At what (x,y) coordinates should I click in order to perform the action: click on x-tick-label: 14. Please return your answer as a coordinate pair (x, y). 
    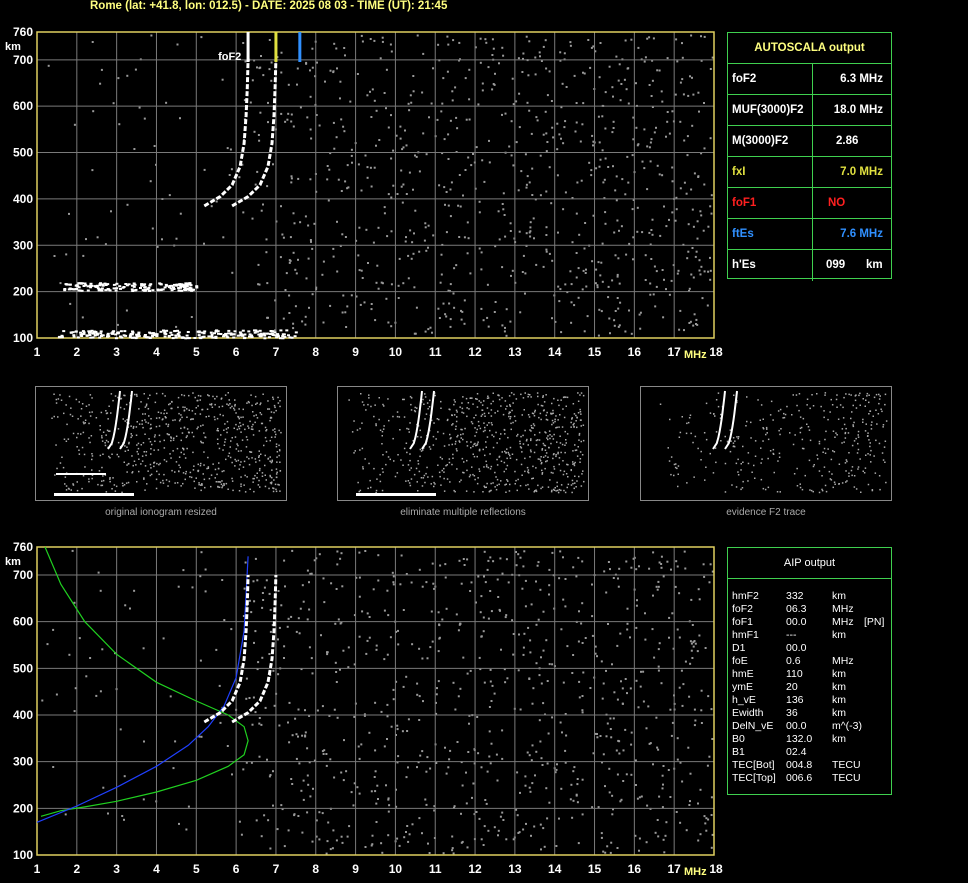
    Looking at the image, I should click on (555, 352).